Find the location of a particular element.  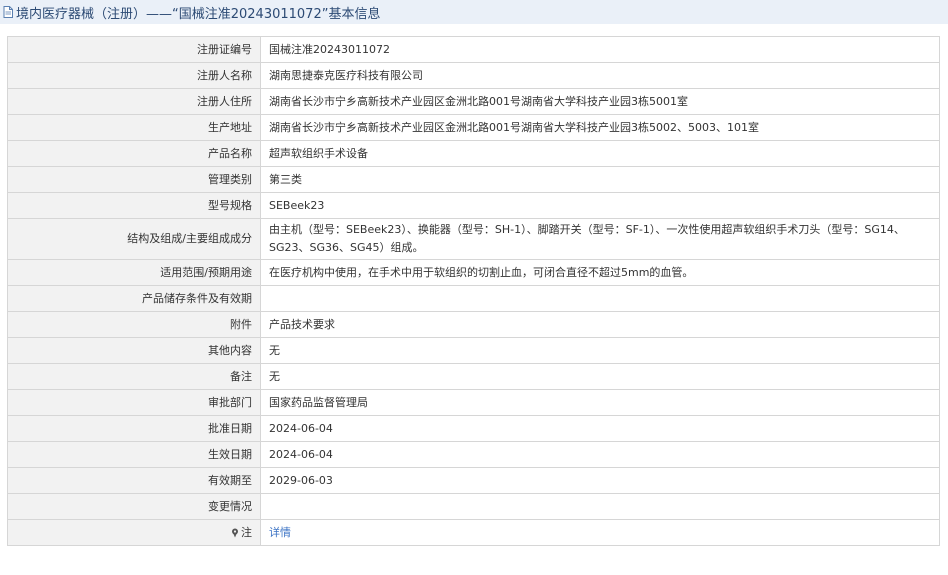

row-label: 型号规格 is located at coordinates (134, 205).